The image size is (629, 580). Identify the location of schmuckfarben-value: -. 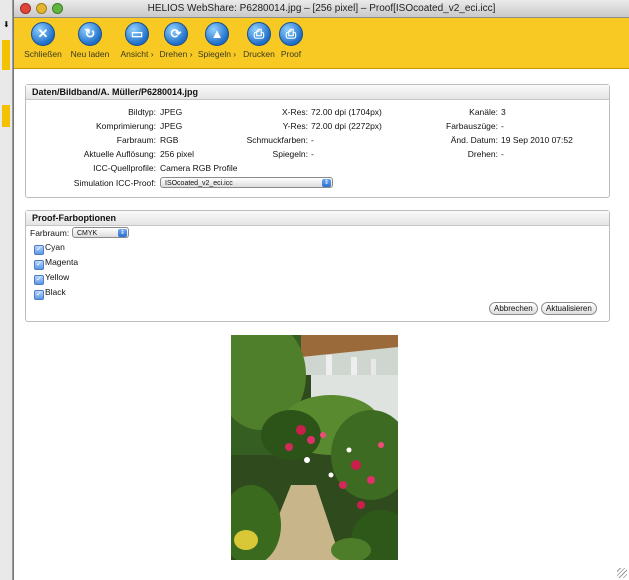
(312, 140).